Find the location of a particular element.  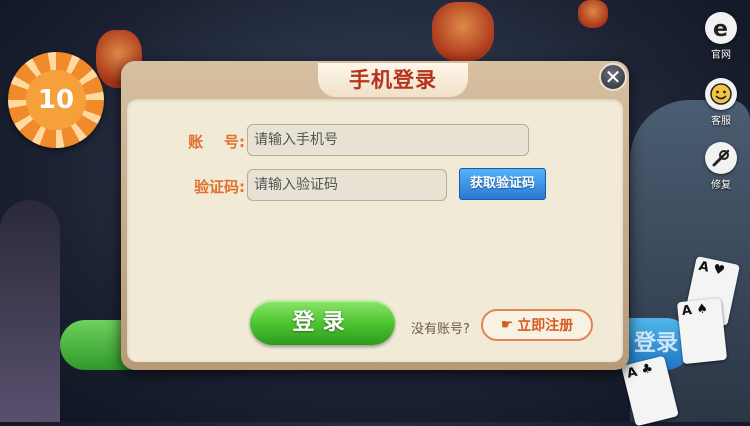

customer-service-label: 客服 is located at coordinates (721, 121).